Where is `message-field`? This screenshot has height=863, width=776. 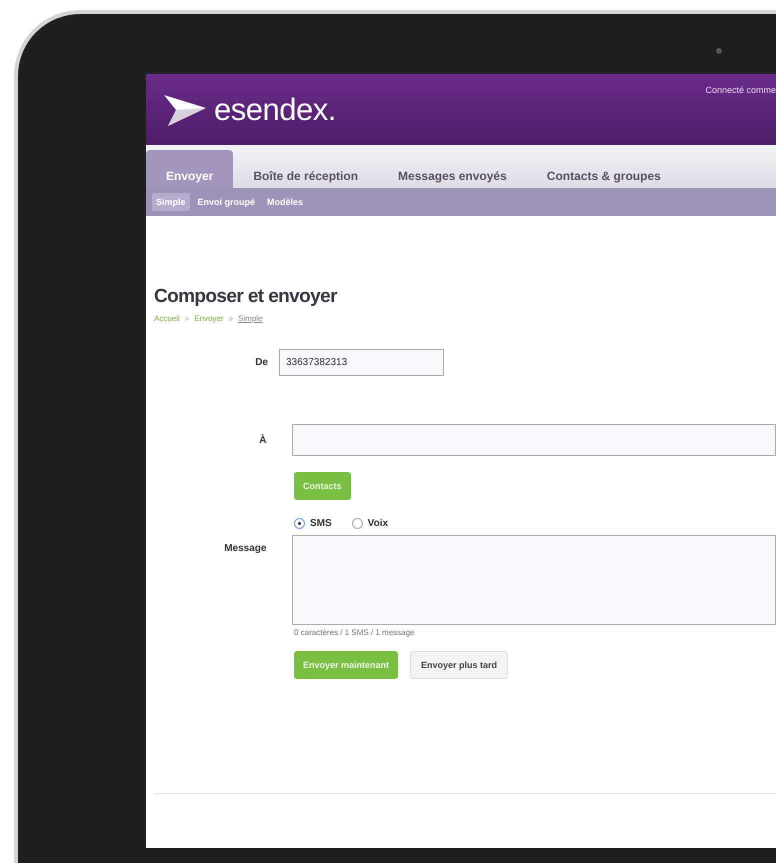 message-field is located at coordinates (534, 580).